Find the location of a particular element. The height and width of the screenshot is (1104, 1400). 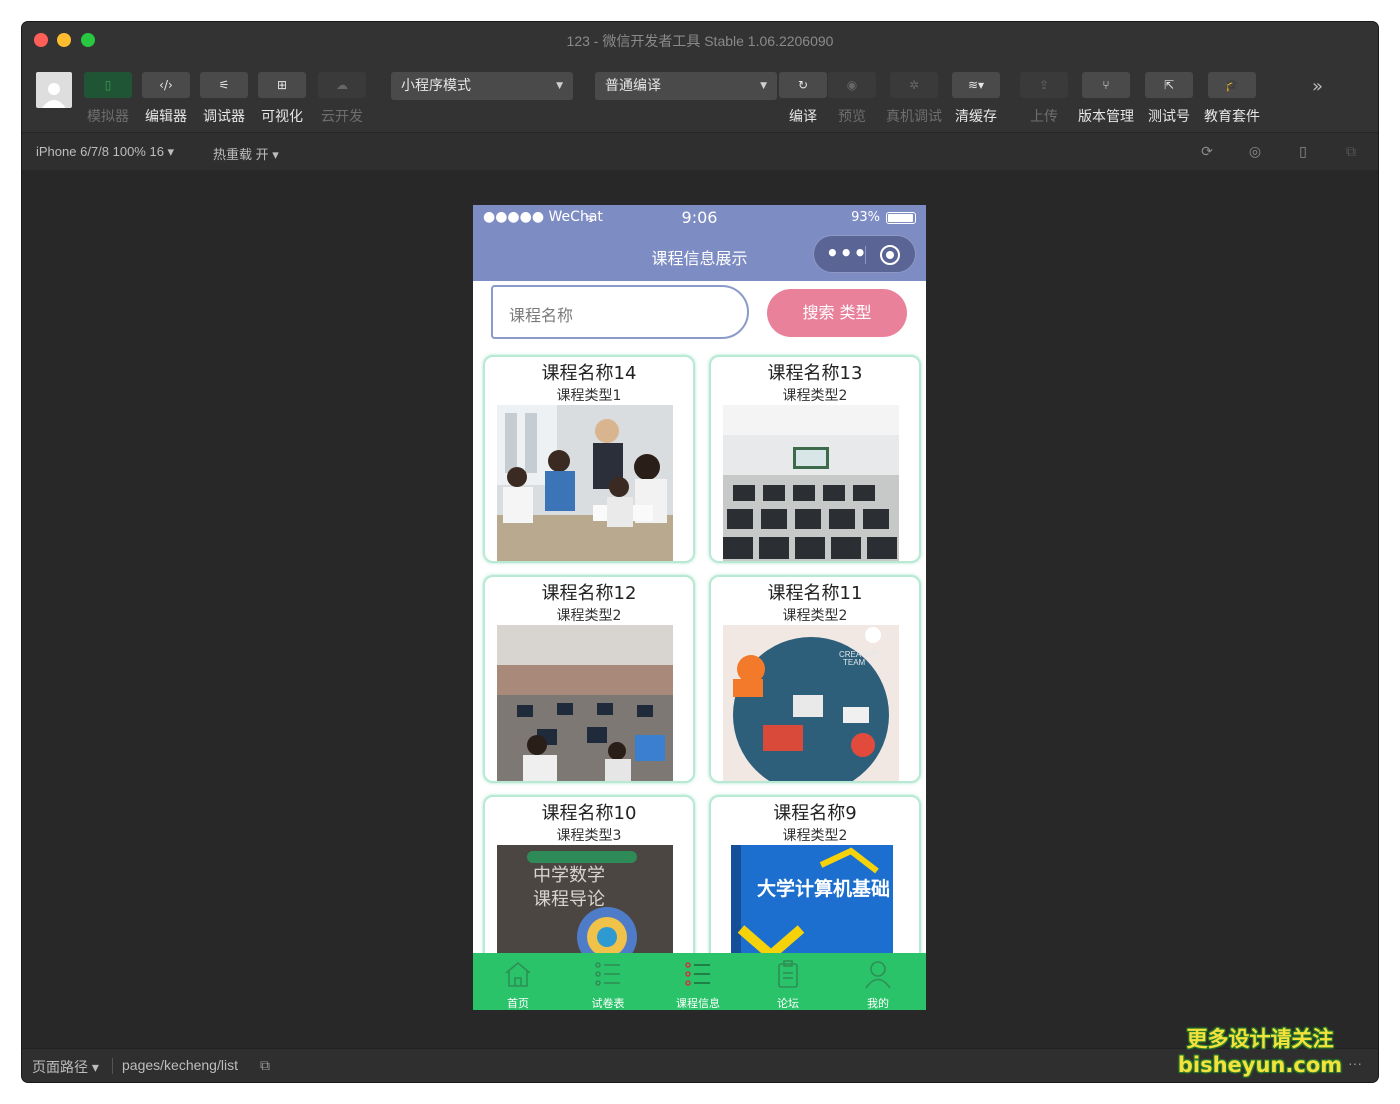

watermark-line2: bisheyun.com is located at coordinates (1260, 1065).